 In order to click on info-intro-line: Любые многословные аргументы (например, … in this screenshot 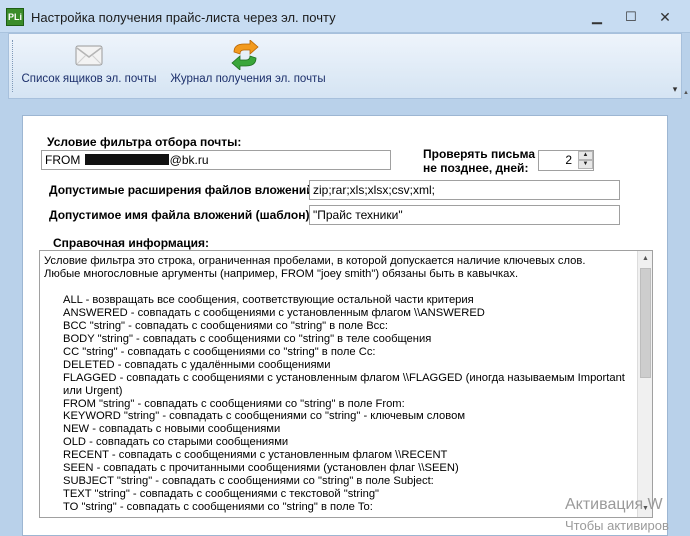, I will do `click(281, 273)`.